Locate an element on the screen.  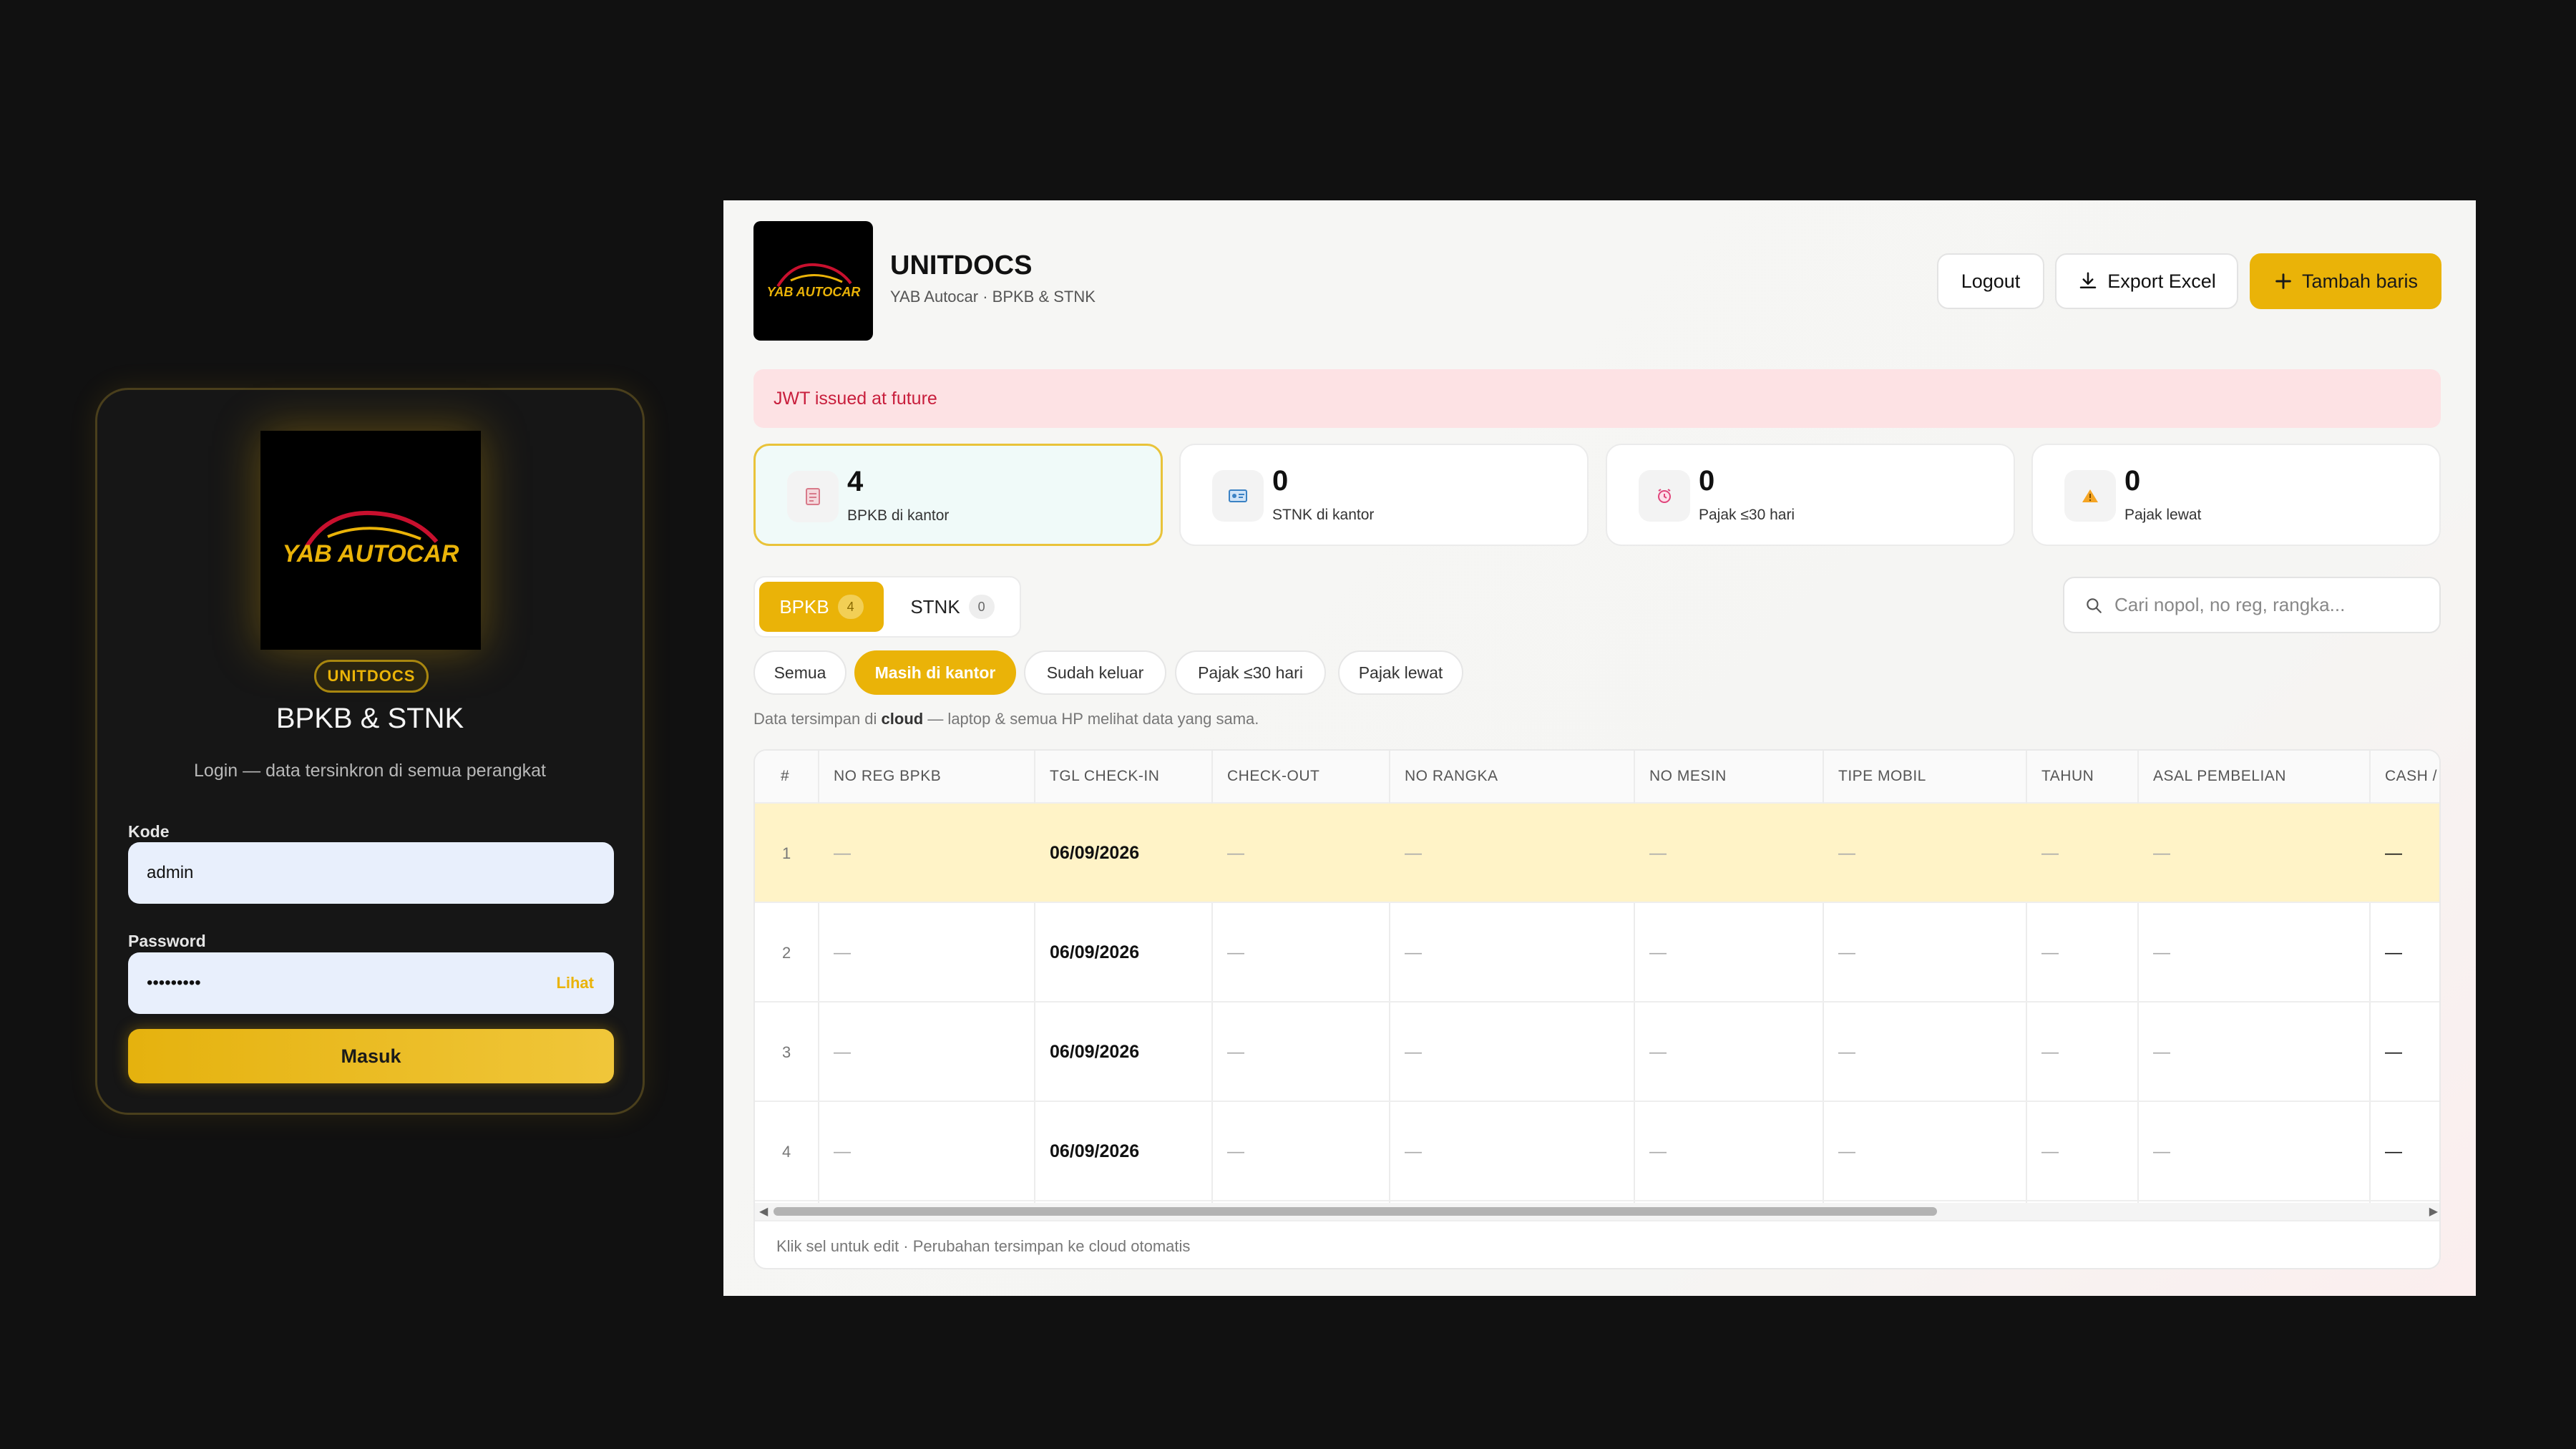
logout-button: Logout is located at coordinates (1990, 281).